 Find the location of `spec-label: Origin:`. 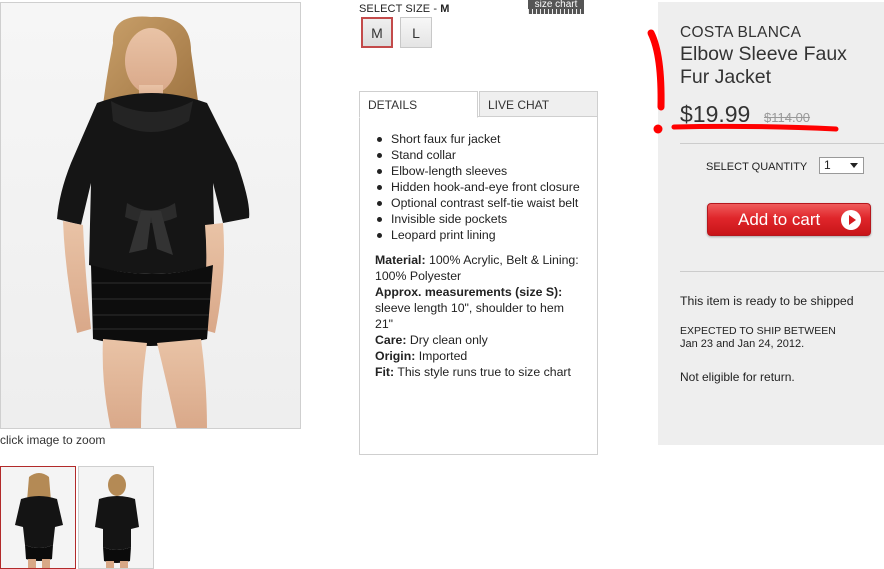

spec-label: Origin: is located at coordinates (395, 356).